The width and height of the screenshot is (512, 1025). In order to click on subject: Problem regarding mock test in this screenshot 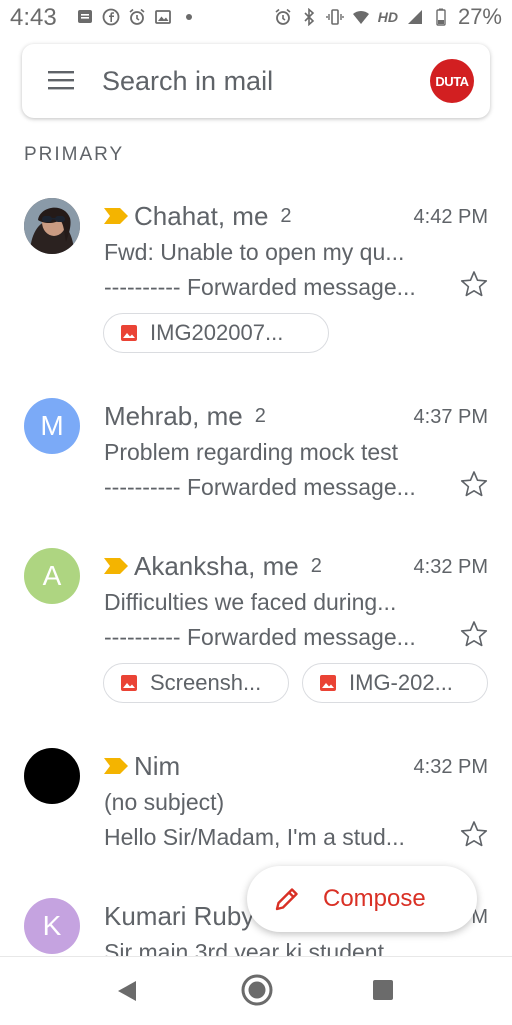, I will do `click(251, 452)`.